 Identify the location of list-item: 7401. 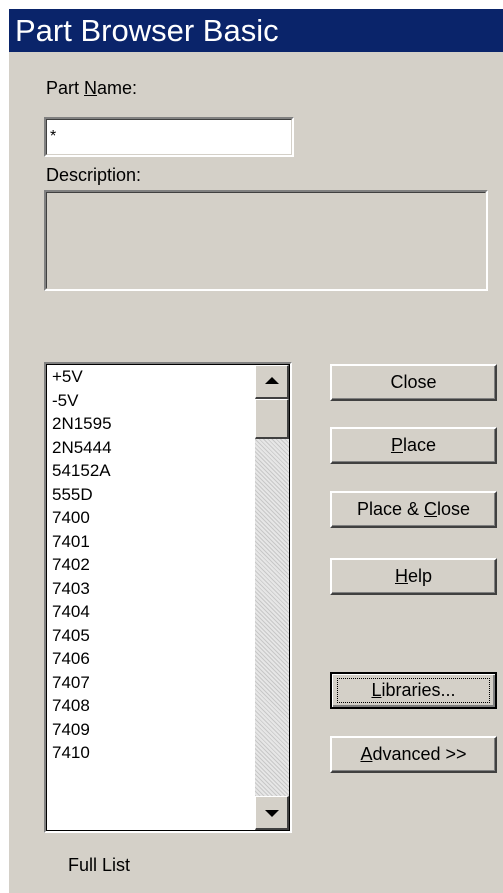
(152, 542).